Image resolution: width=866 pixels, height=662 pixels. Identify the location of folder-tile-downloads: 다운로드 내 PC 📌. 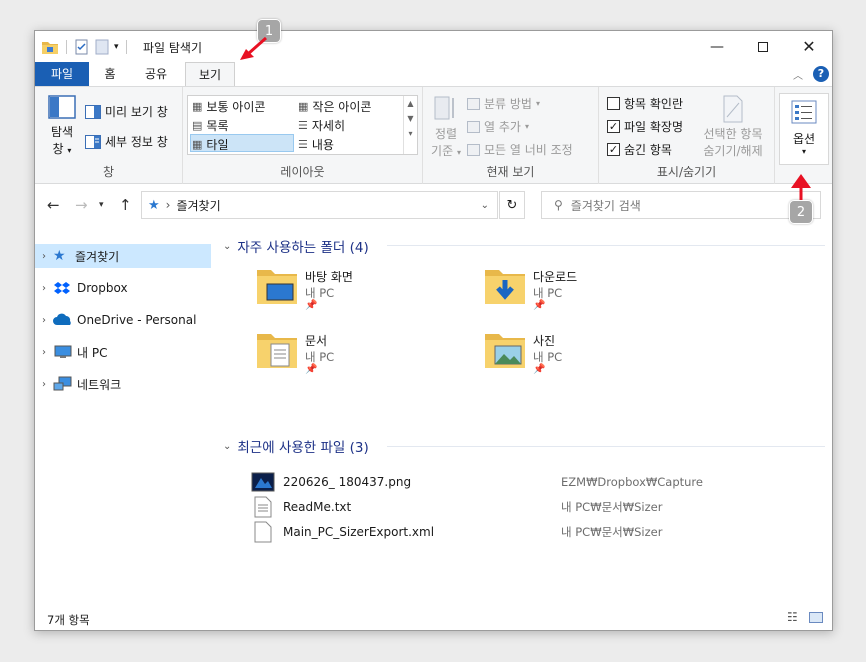
(583, 290).